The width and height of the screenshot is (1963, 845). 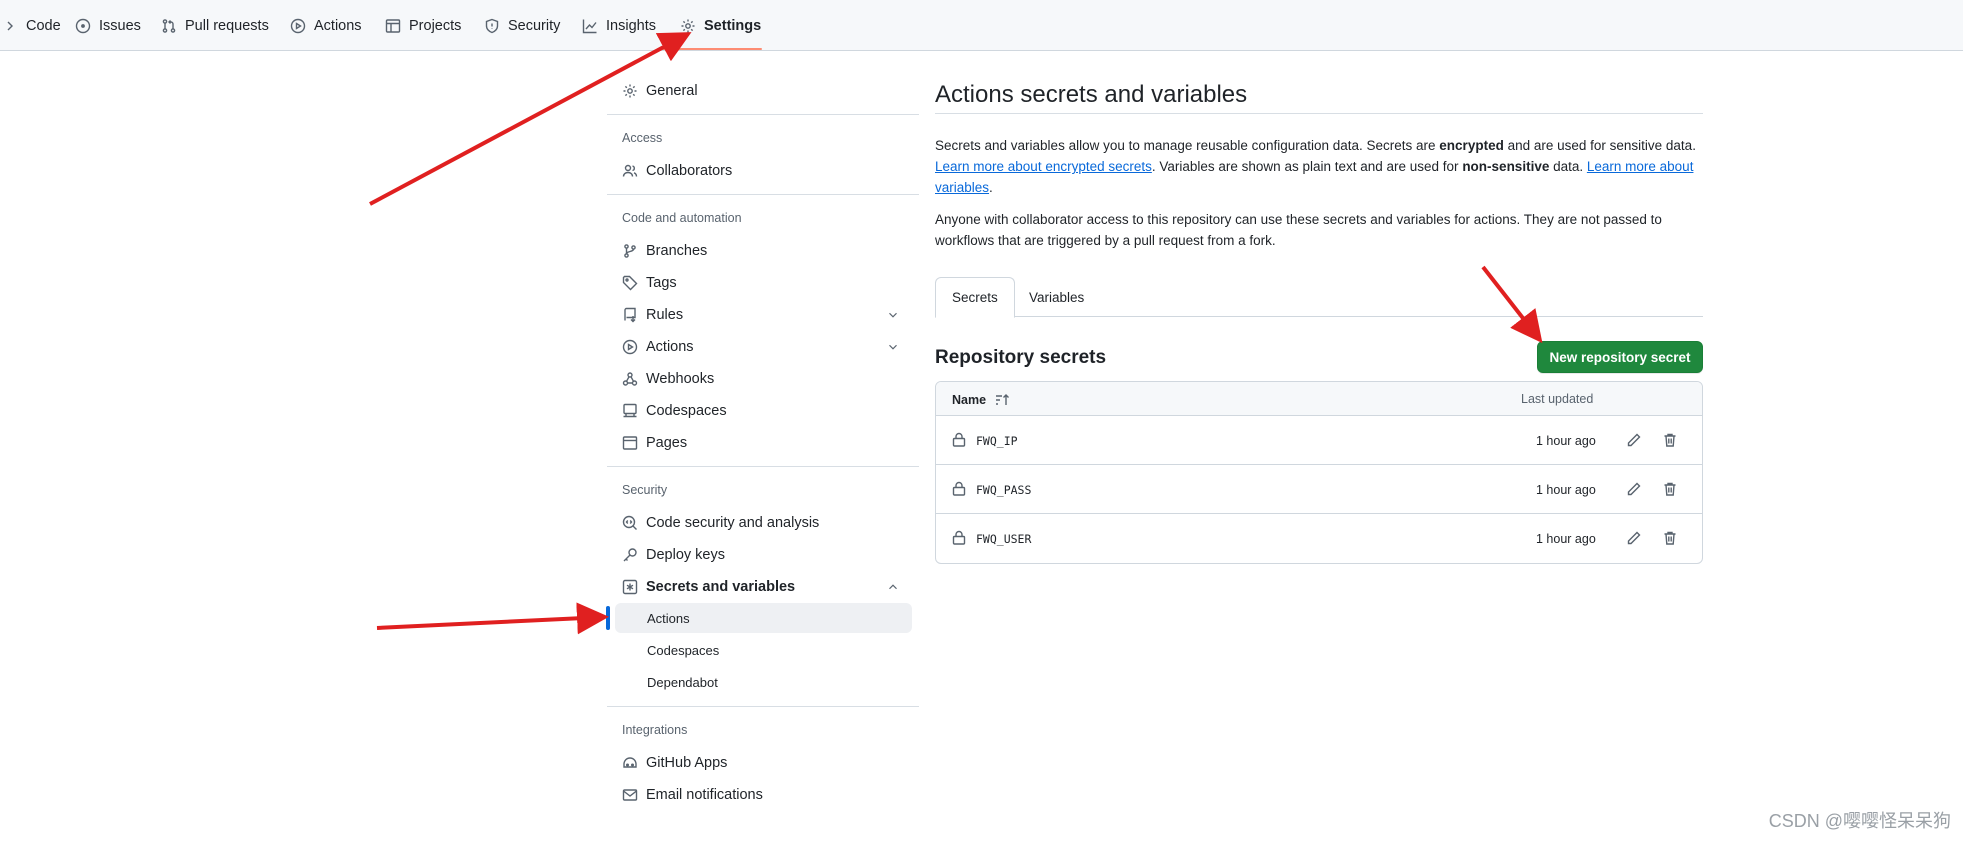 What do you see at coordinates (655, 730) in the screenshot?
I see `section-heading-integrations: Integrations` at bounding box center [655, 730].